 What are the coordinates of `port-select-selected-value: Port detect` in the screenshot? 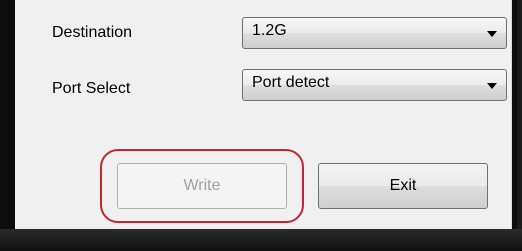 It's located at (291, 82).